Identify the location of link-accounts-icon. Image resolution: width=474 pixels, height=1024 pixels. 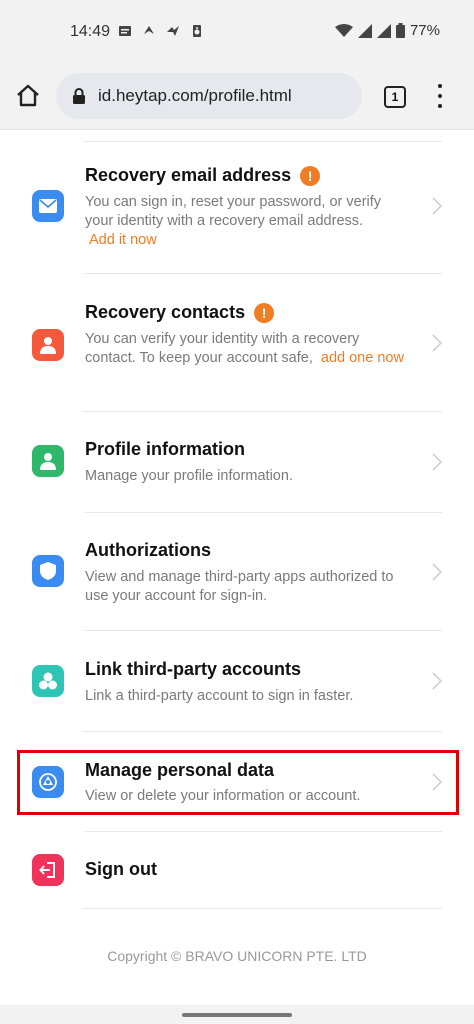
(48, 681).